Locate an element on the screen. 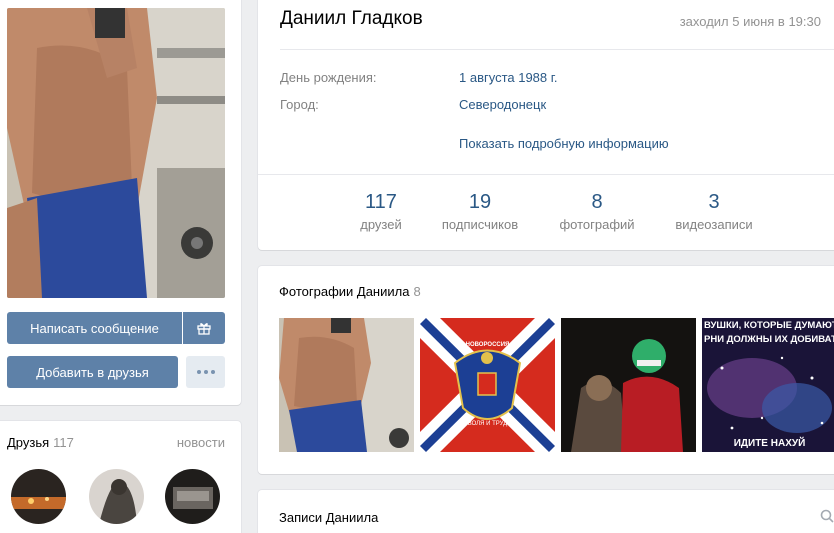 This screenshot has height=533, width=834. gift-button is located at coordinates (204, 328).